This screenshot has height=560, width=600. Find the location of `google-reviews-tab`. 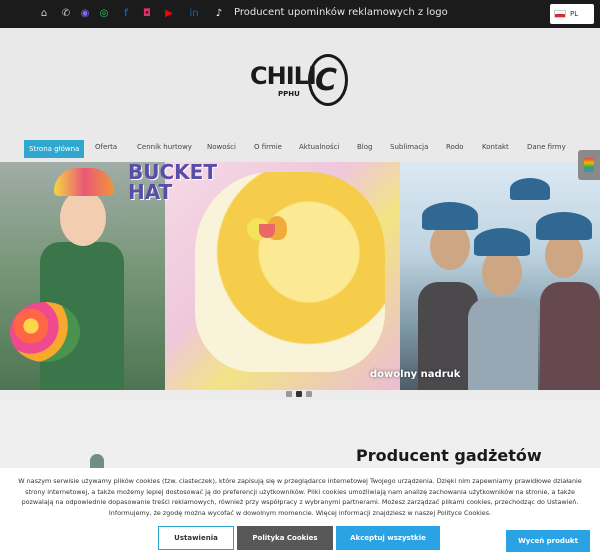

google-reviews-tab is located at coordinates (589, 165).